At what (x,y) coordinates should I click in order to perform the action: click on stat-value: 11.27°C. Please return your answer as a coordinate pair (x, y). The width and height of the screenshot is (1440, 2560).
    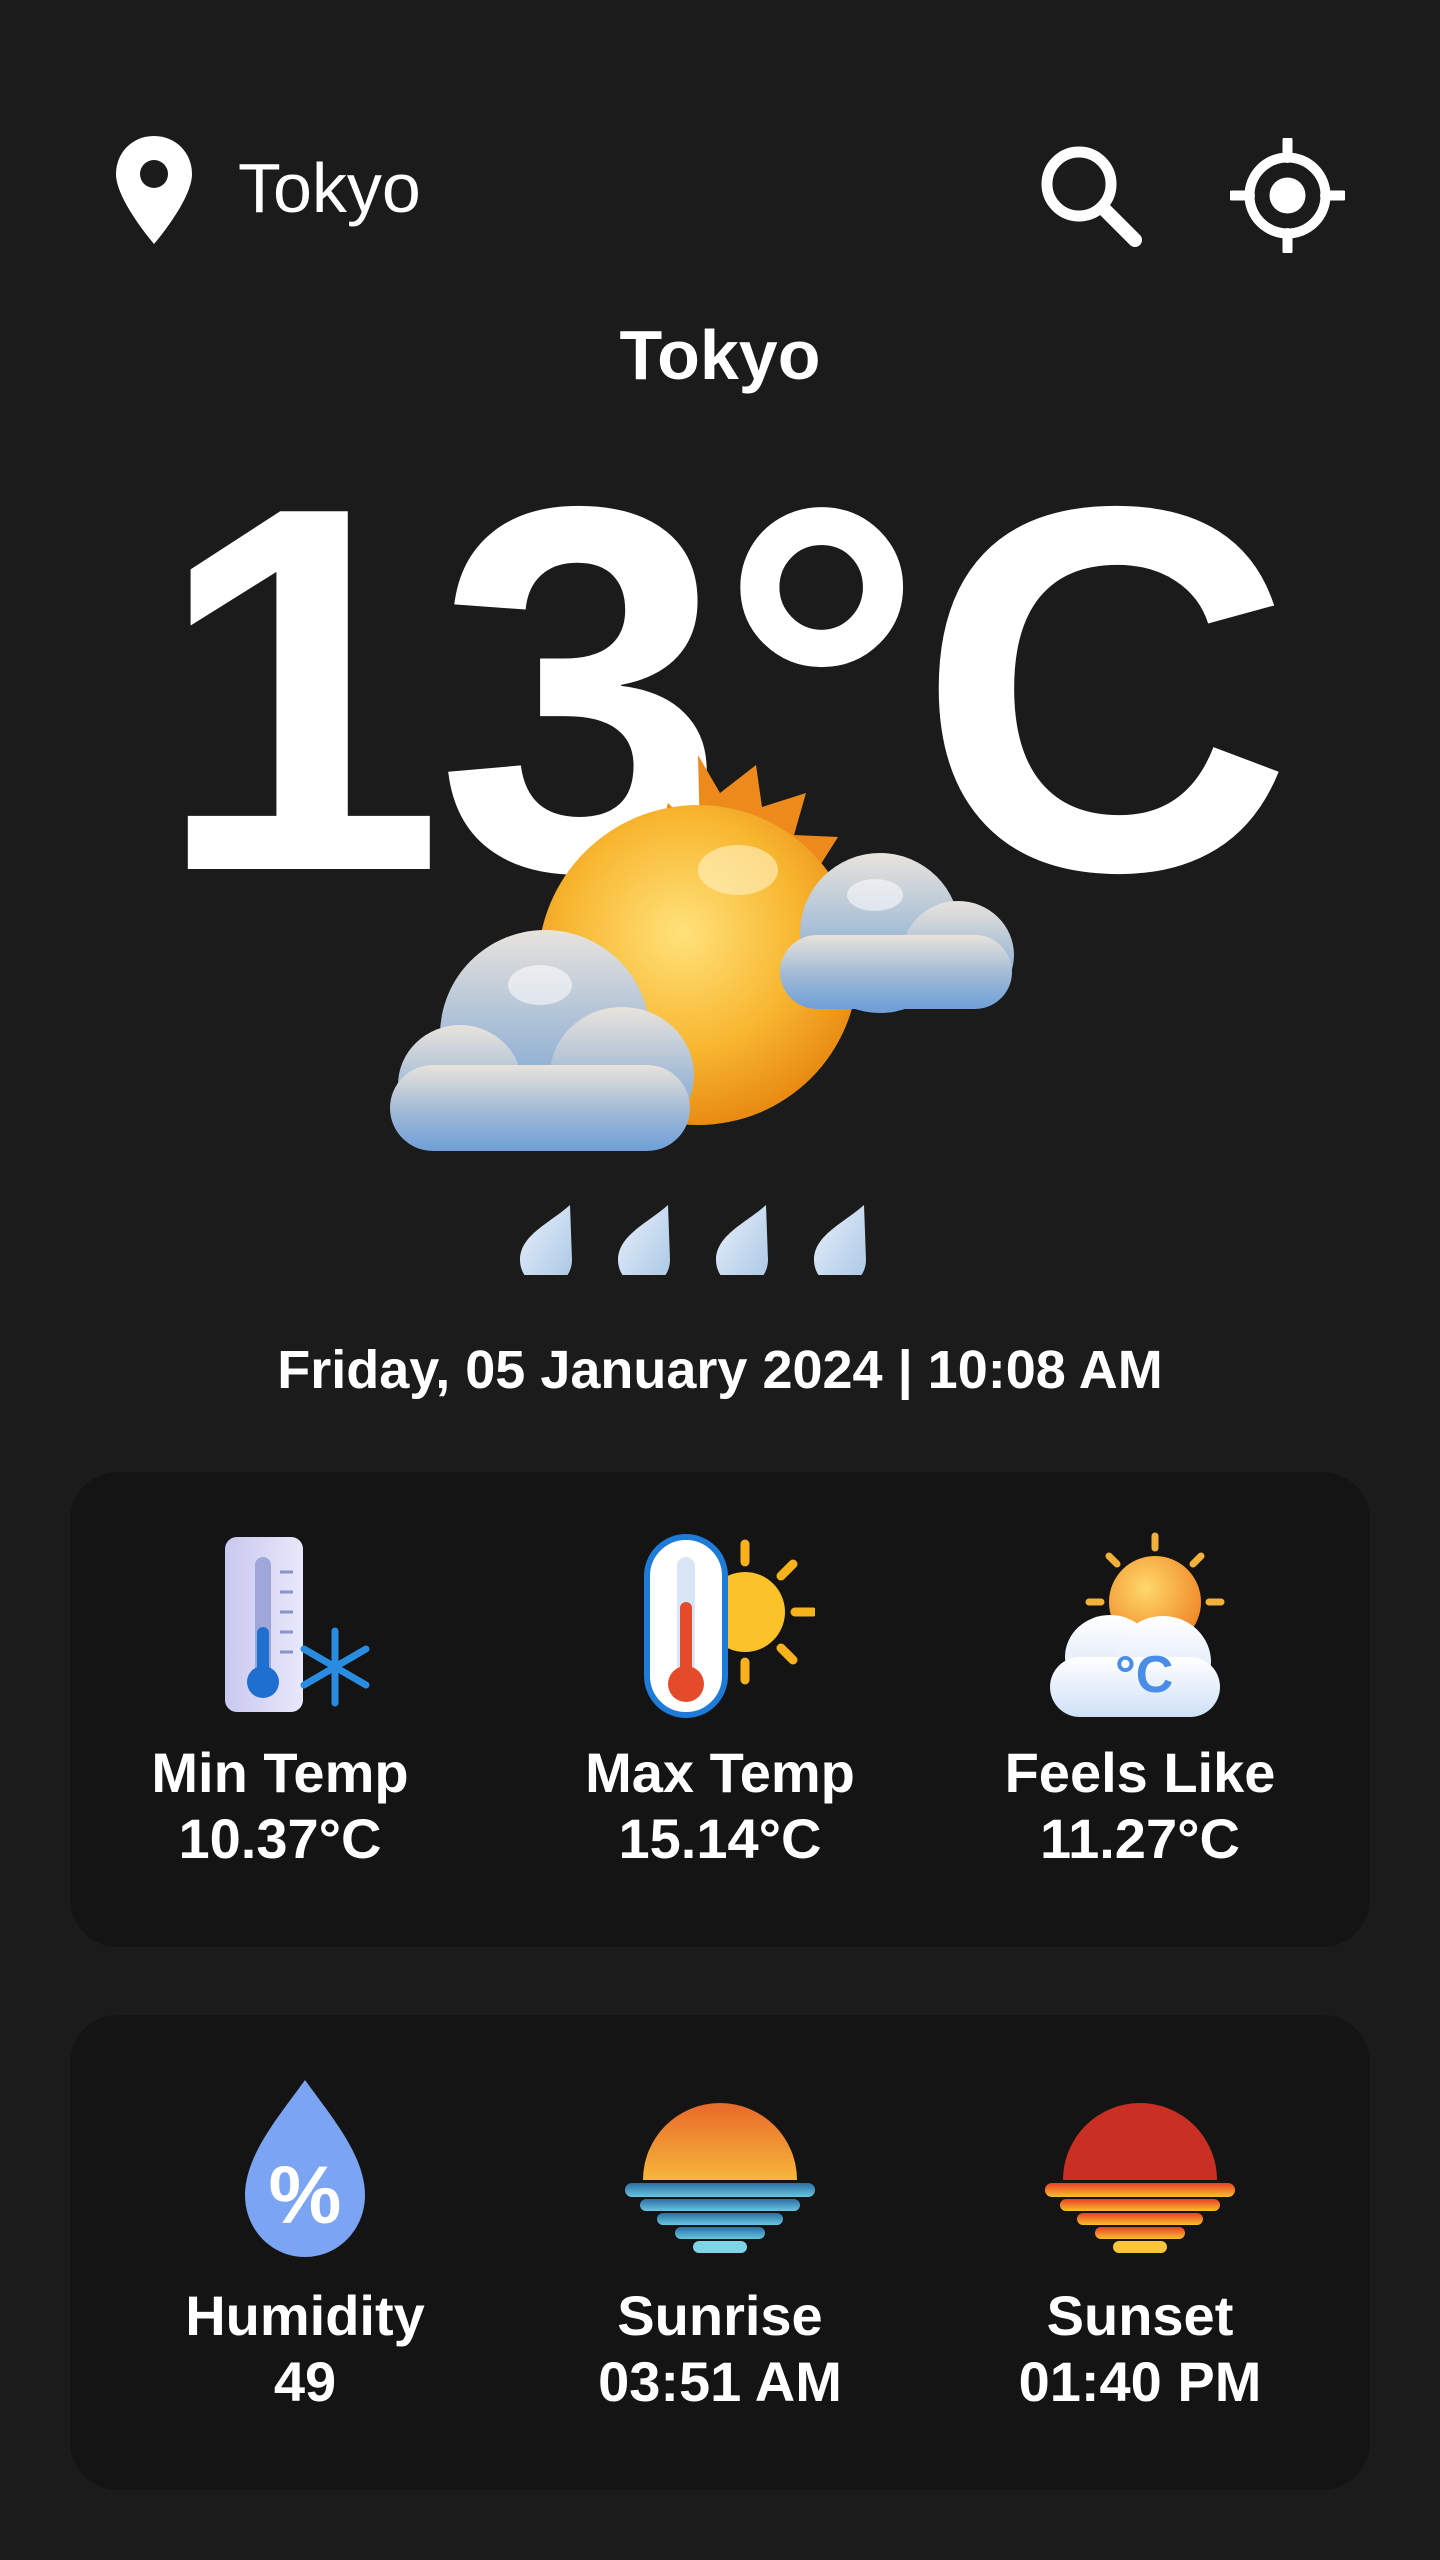
    Looking at the image, I should click on (1140, 1838).